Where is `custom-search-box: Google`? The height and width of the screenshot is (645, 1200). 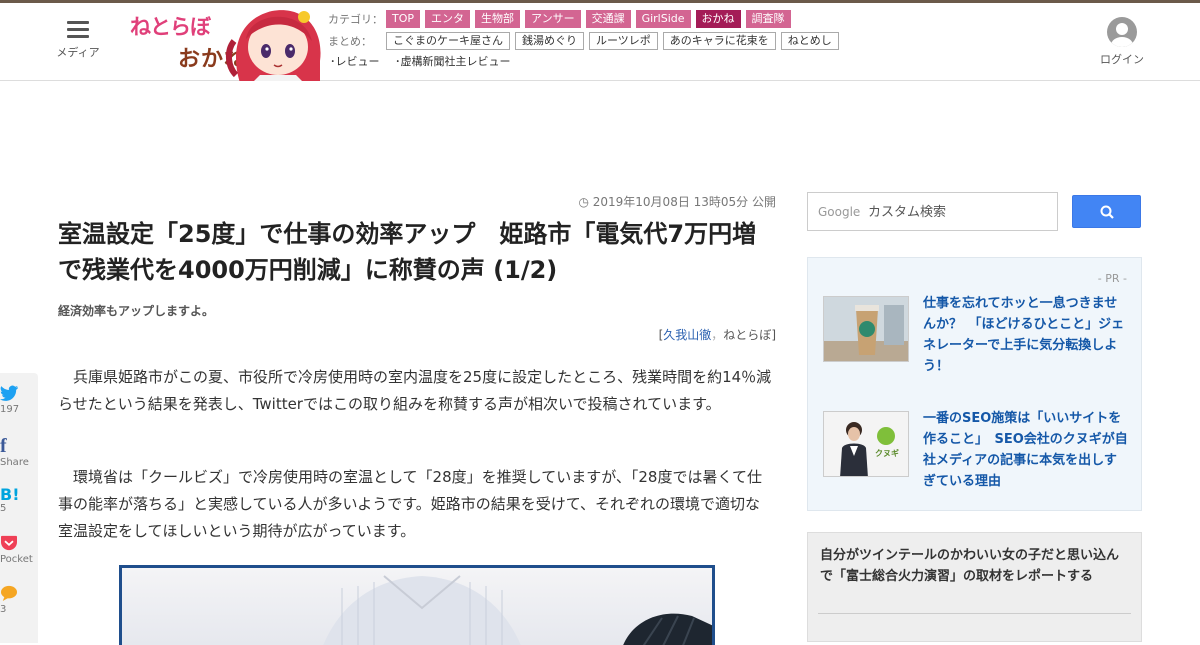
custom-search-box: Google is located at coordinates (932, 211).